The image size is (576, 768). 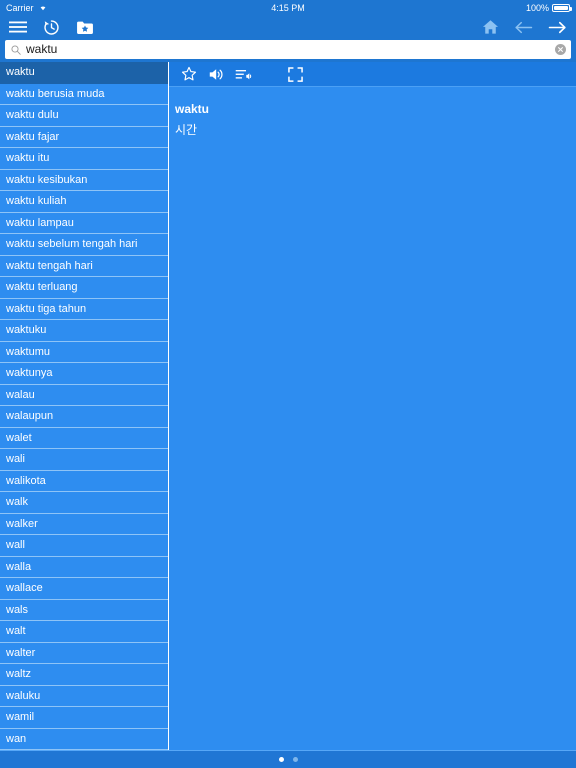 I want to click on battery-percent-label: 100%, so click(x=537, y=8).